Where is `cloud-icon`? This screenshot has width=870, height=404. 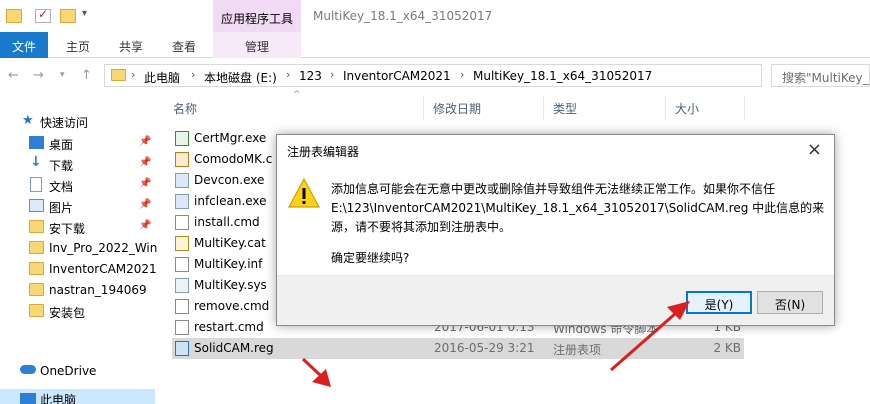 cloud-icon is located at coordinates (28, 369).